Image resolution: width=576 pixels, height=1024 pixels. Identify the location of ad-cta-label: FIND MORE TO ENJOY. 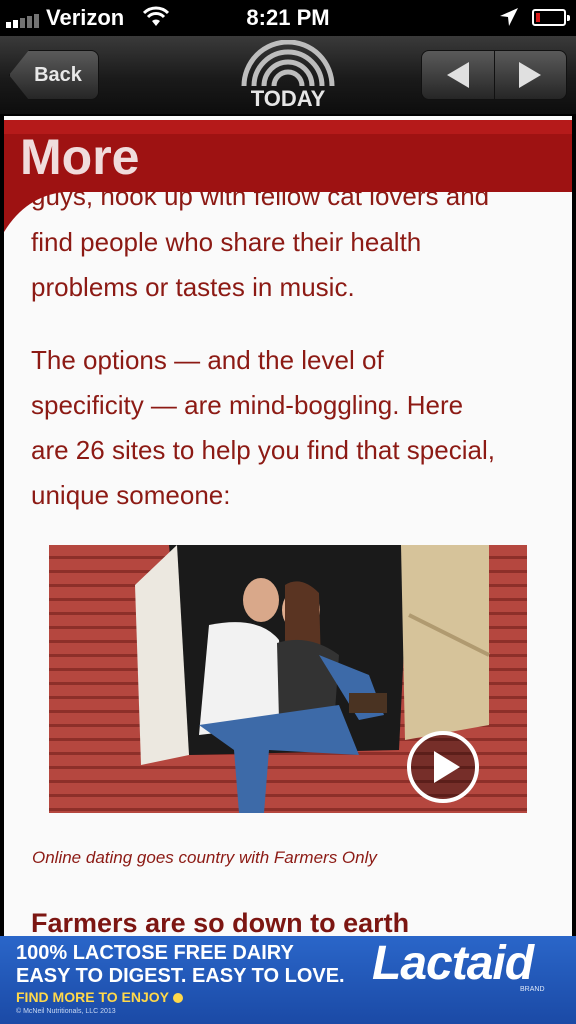
(92, 997).